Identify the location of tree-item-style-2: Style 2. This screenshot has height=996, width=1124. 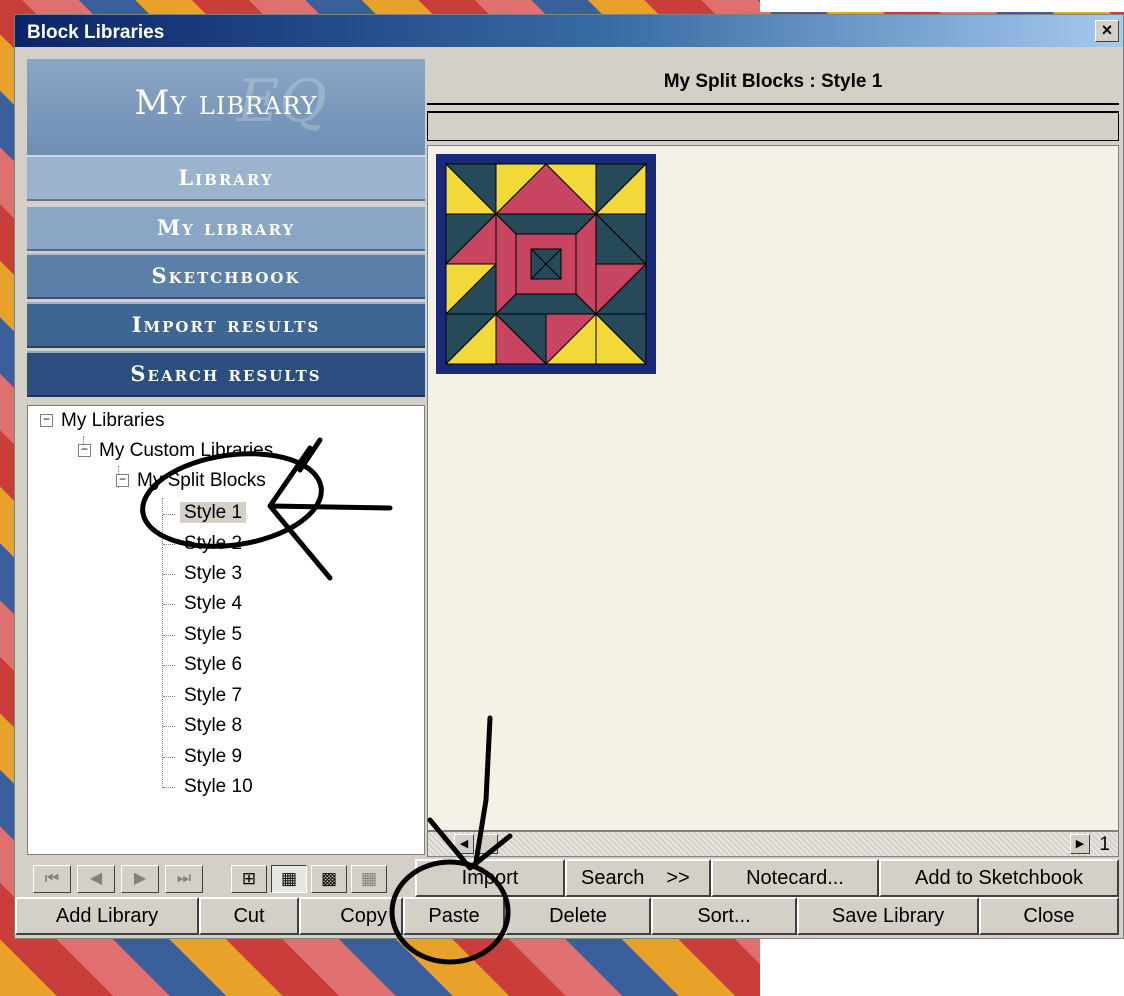
(213, 544).